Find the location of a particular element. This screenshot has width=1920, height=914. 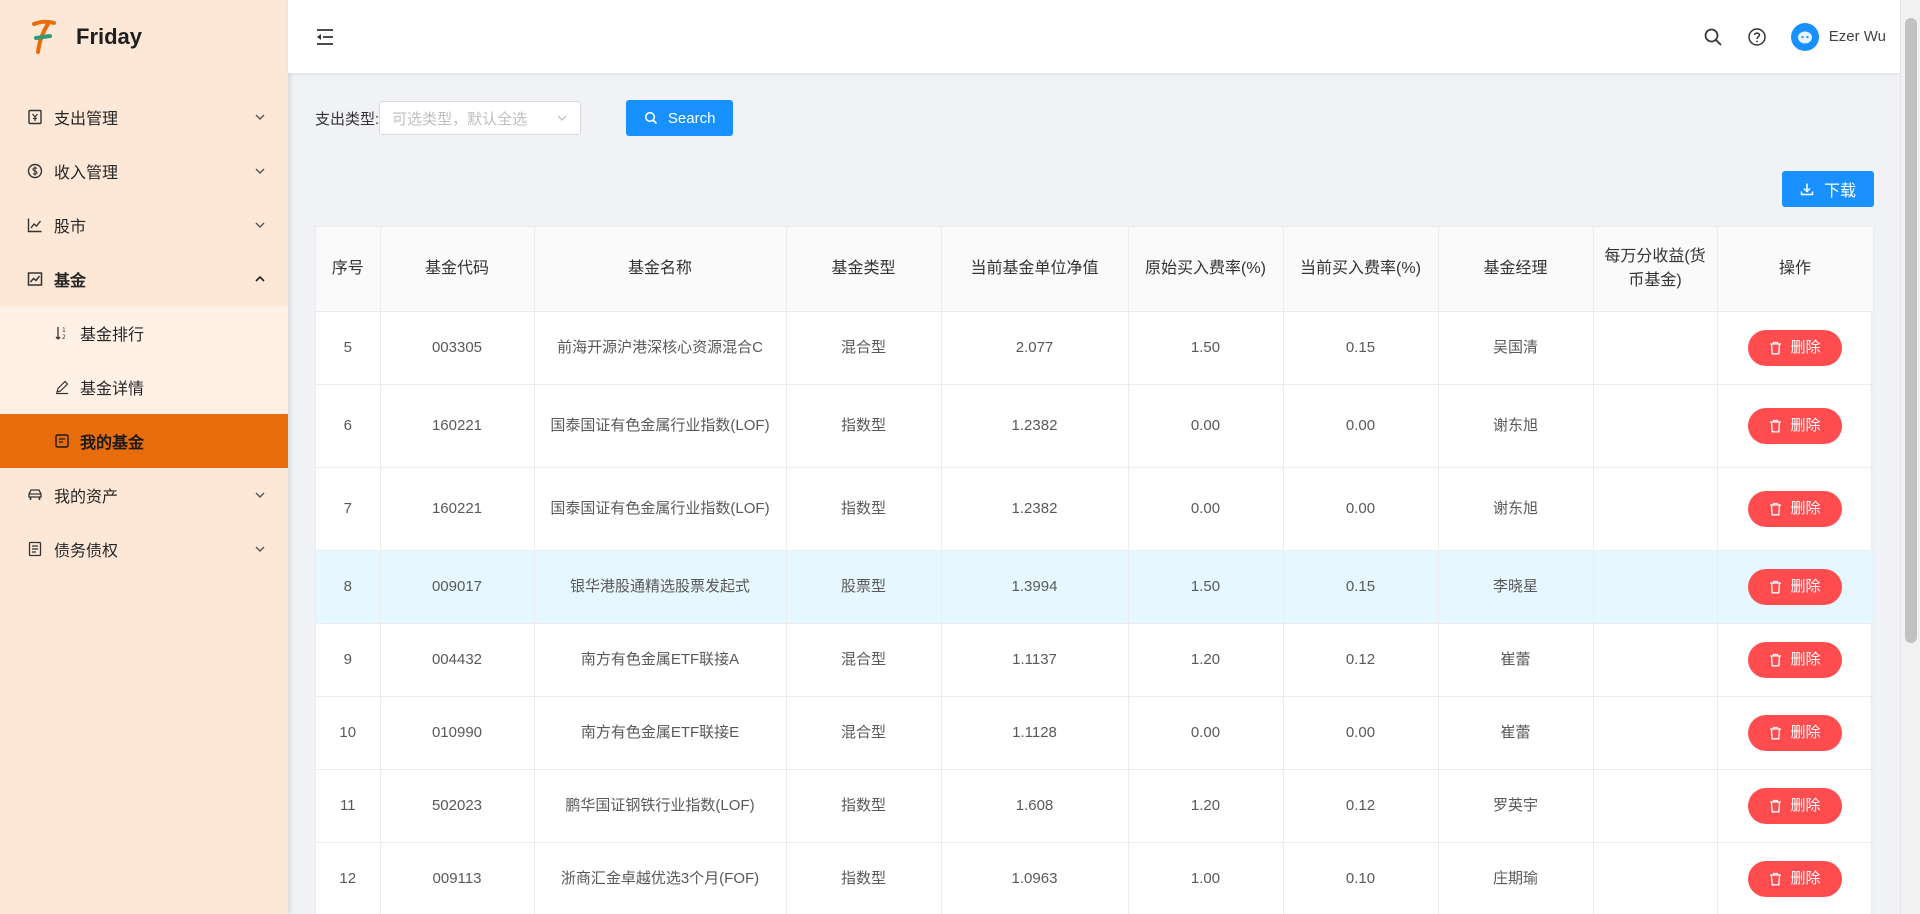

table-row: 9 004432 南方有色金属ETF联接A 混合型 1.1137 1.20 0.12 崔蕾 删除 is located at coordinates (1095, 660).